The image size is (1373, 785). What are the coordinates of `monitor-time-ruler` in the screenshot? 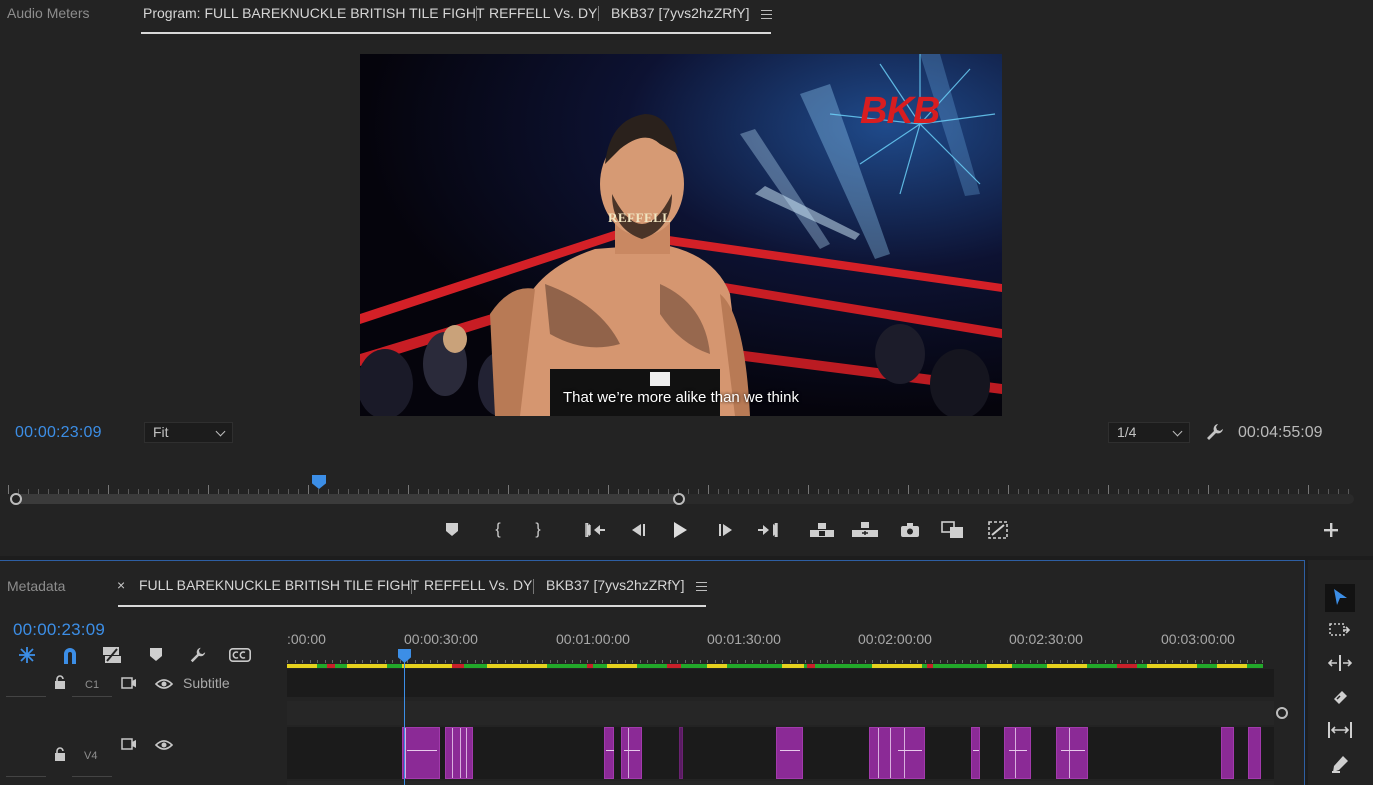 It's located at (681, 486).